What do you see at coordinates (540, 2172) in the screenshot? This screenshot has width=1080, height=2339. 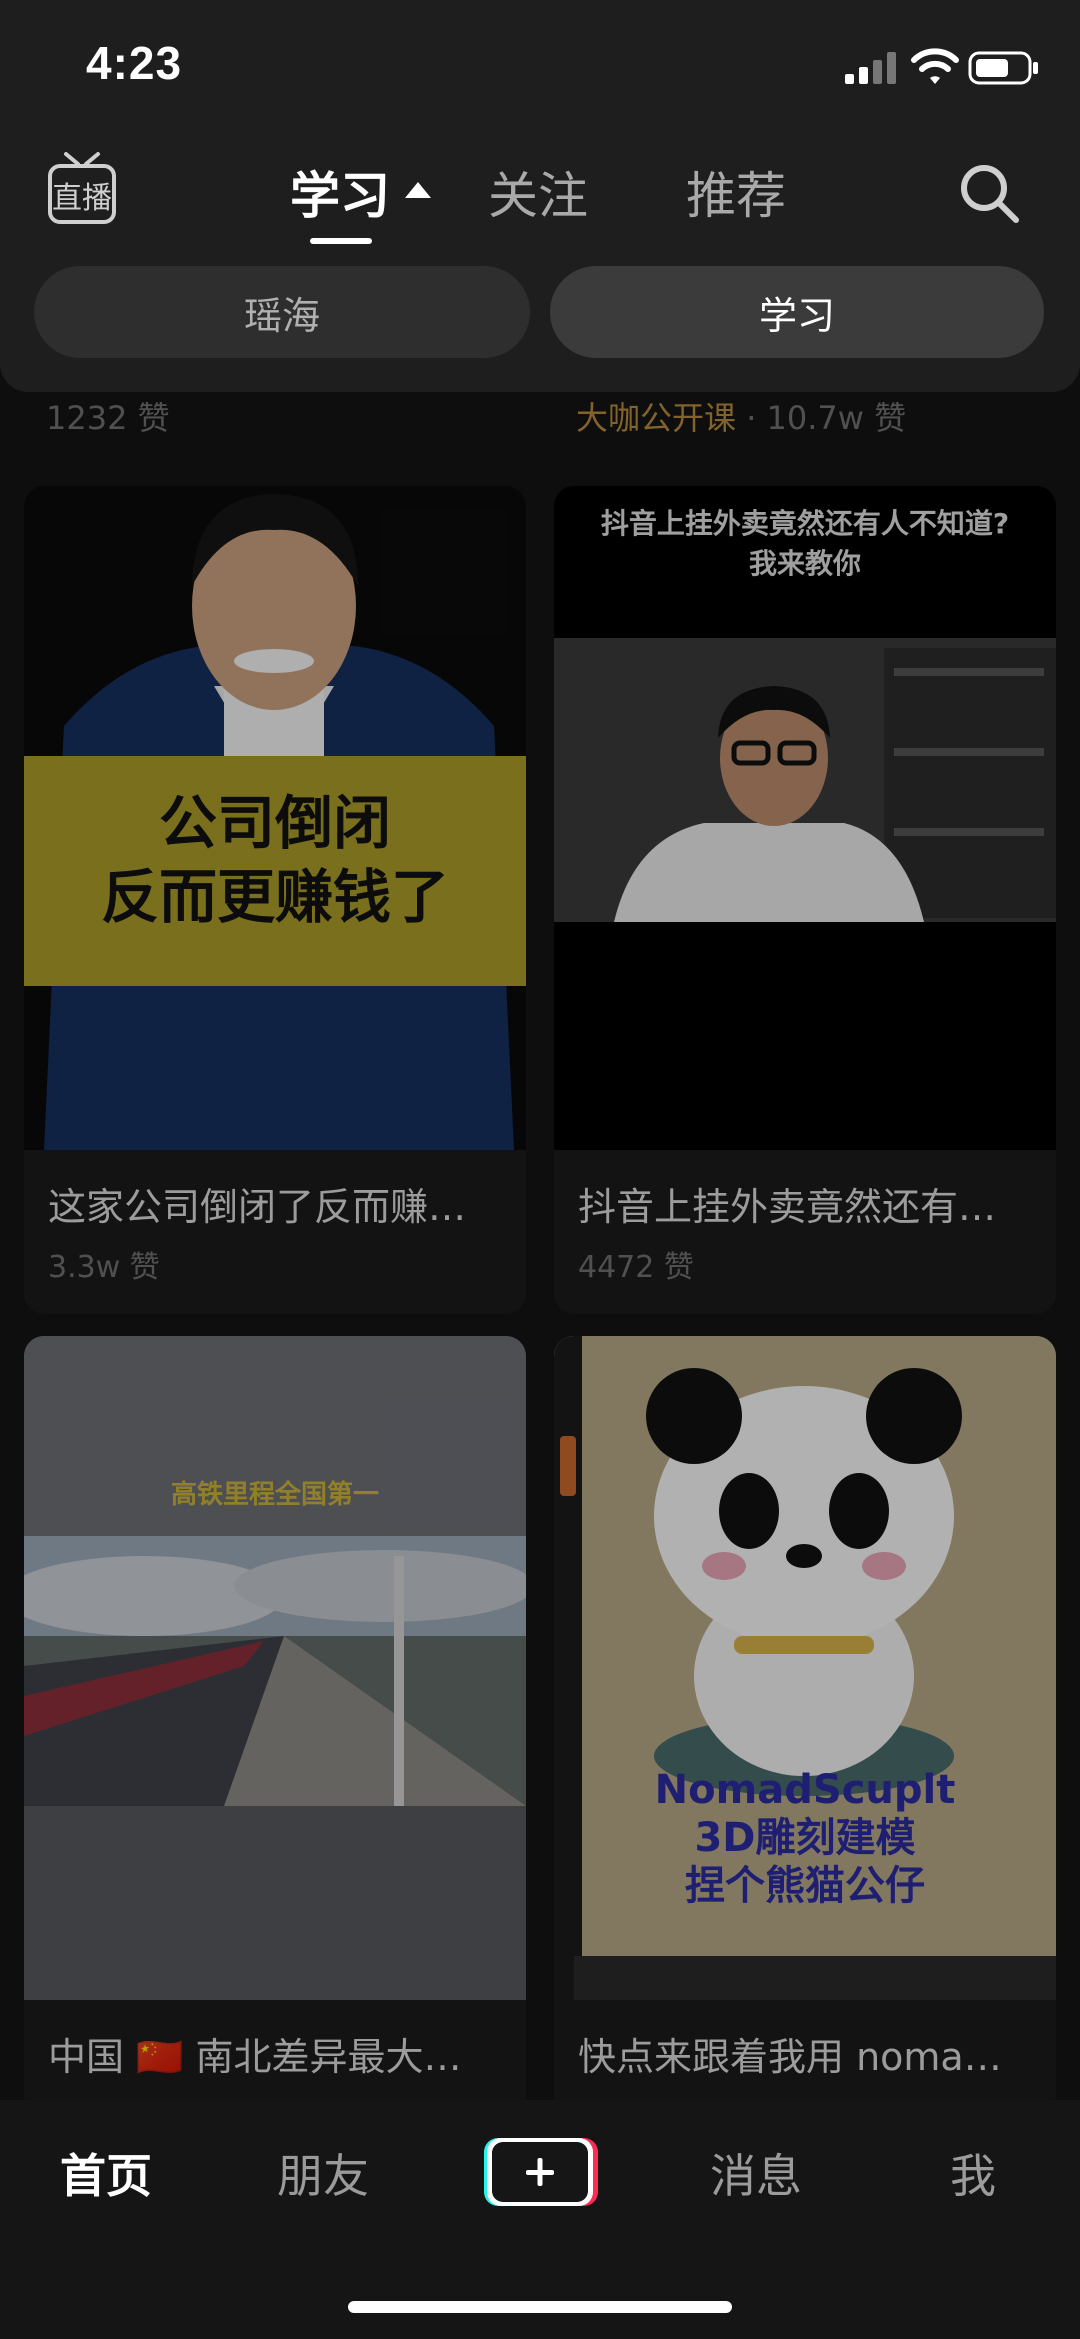 I see `plus-icon` at bounding box center [540, 2172].